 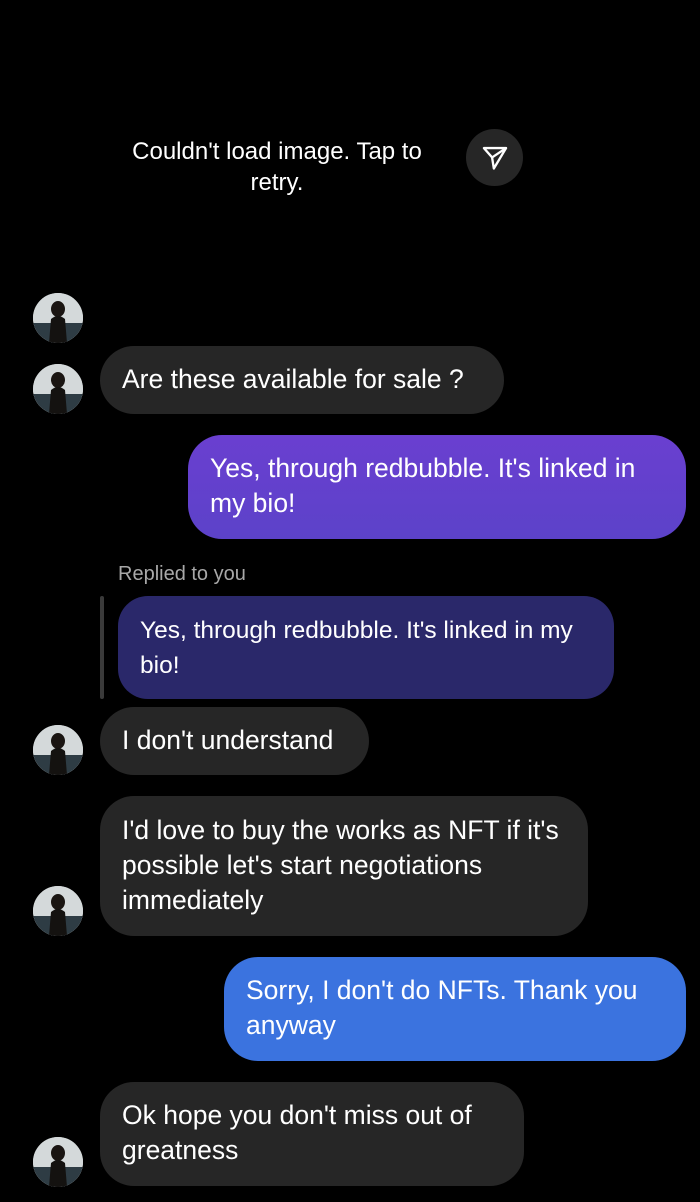 What do you see at coordinates (182, 574) in the screenshot?
I see `reply-caption: Replied to you` at bounding box center [182, 574].